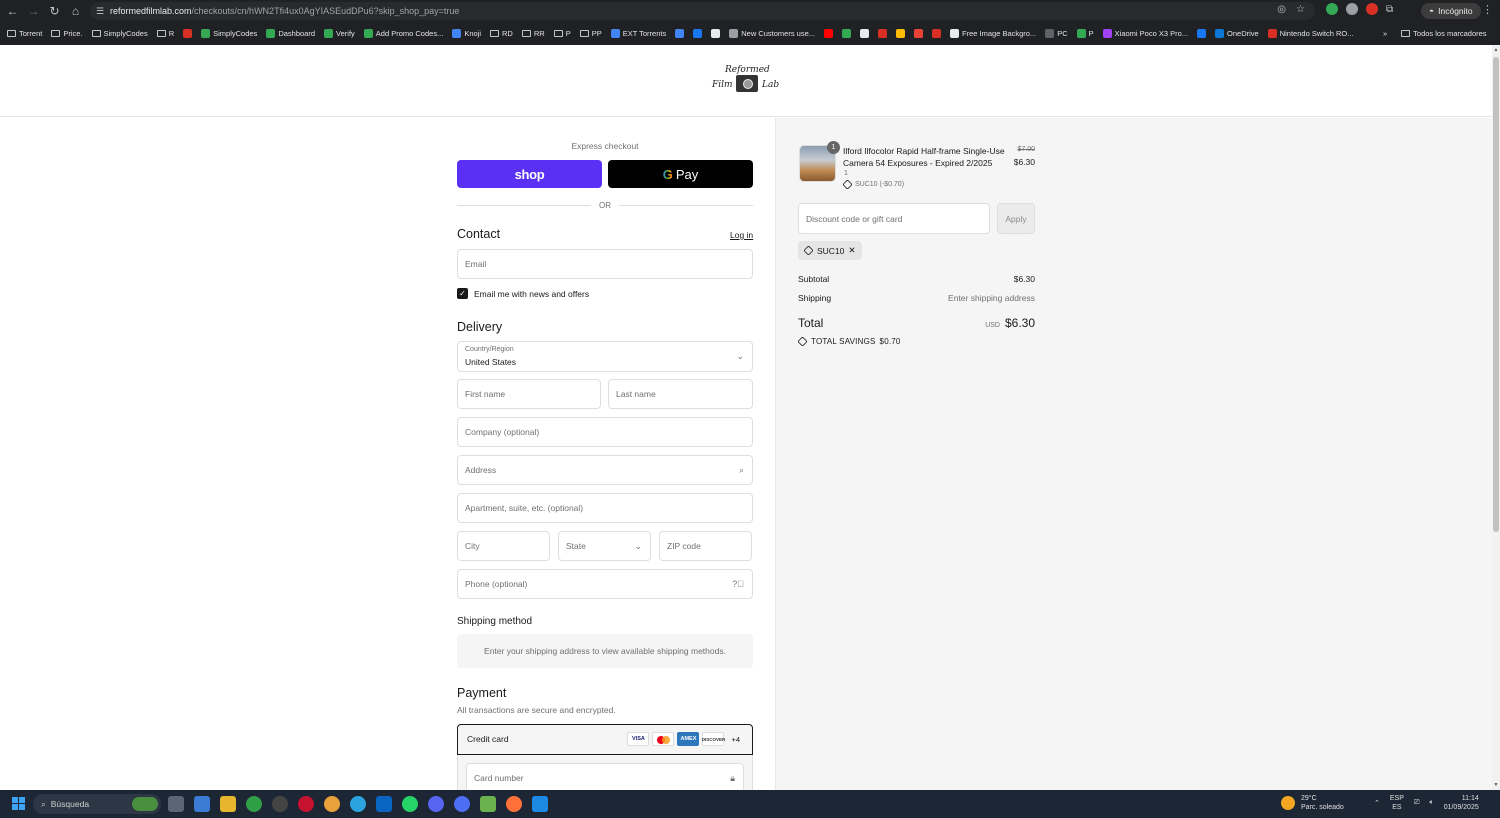 This screenshot has width=1500, height=818. What do you see at coordinates (533, 33) in the screenshot?
I see `bookmark-item: RR` at bounding box center [533, 33].